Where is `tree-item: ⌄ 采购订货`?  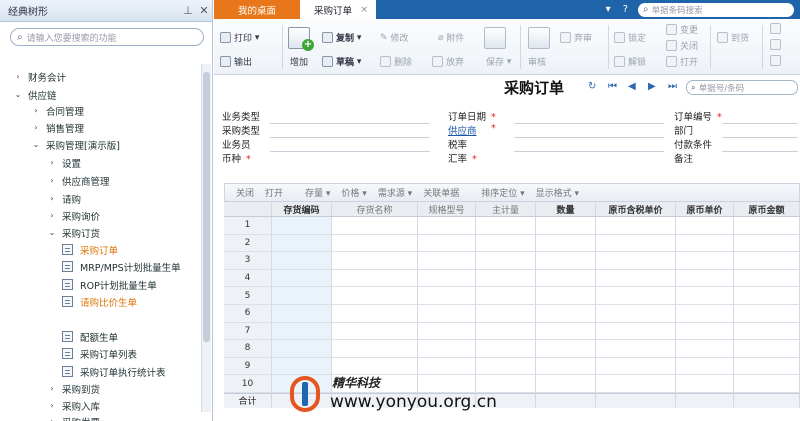
tree-item: ⌄ 采购订货 is located at coordinates (73, 232).